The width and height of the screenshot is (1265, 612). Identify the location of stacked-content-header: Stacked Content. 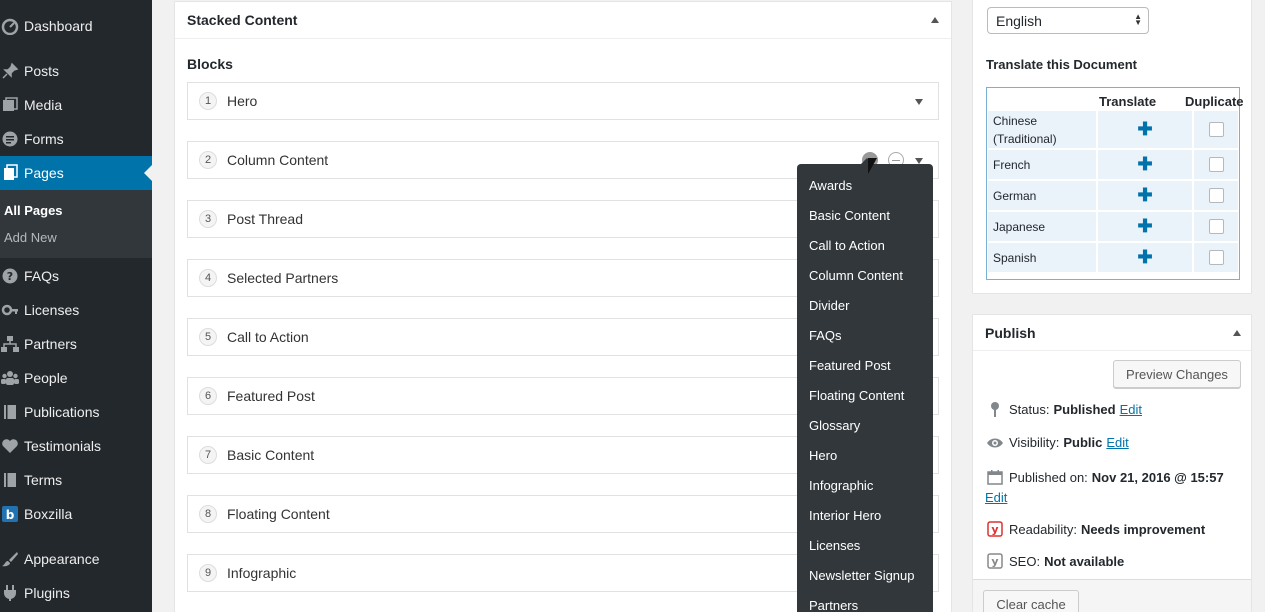
(563, 20).